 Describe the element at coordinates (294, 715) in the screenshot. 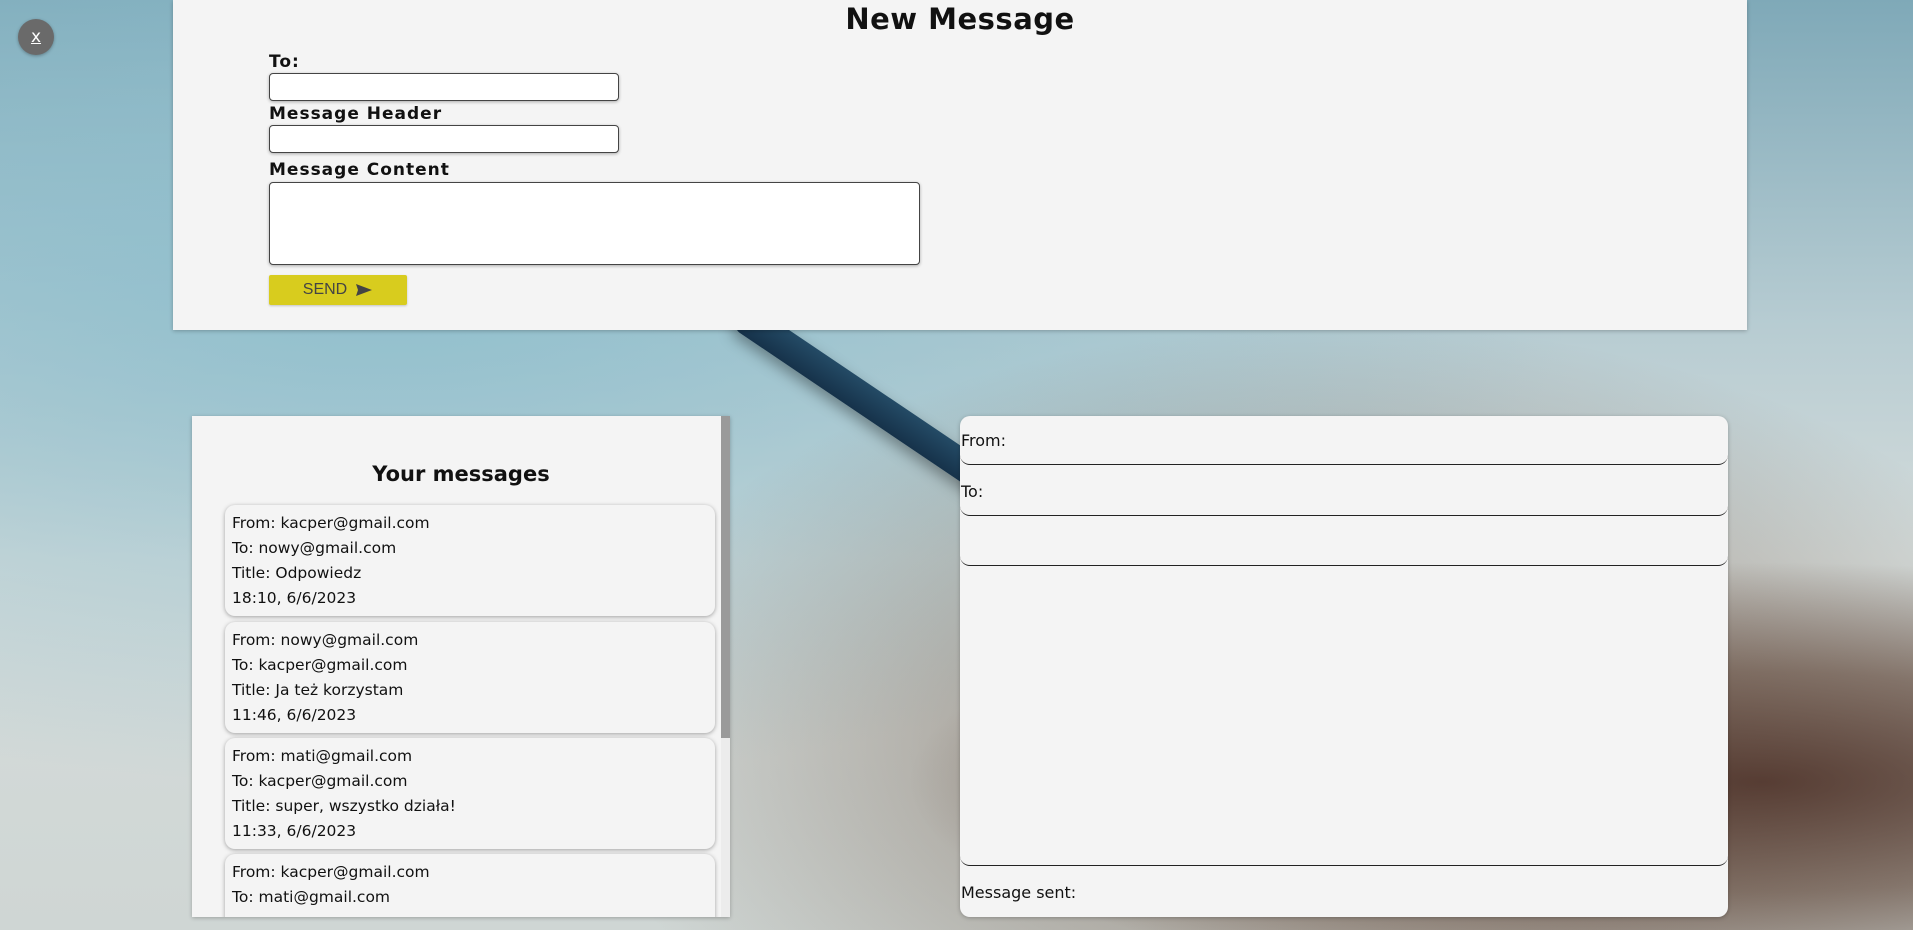

I see `message-time: 11:46, 6/6/2023` at that location.